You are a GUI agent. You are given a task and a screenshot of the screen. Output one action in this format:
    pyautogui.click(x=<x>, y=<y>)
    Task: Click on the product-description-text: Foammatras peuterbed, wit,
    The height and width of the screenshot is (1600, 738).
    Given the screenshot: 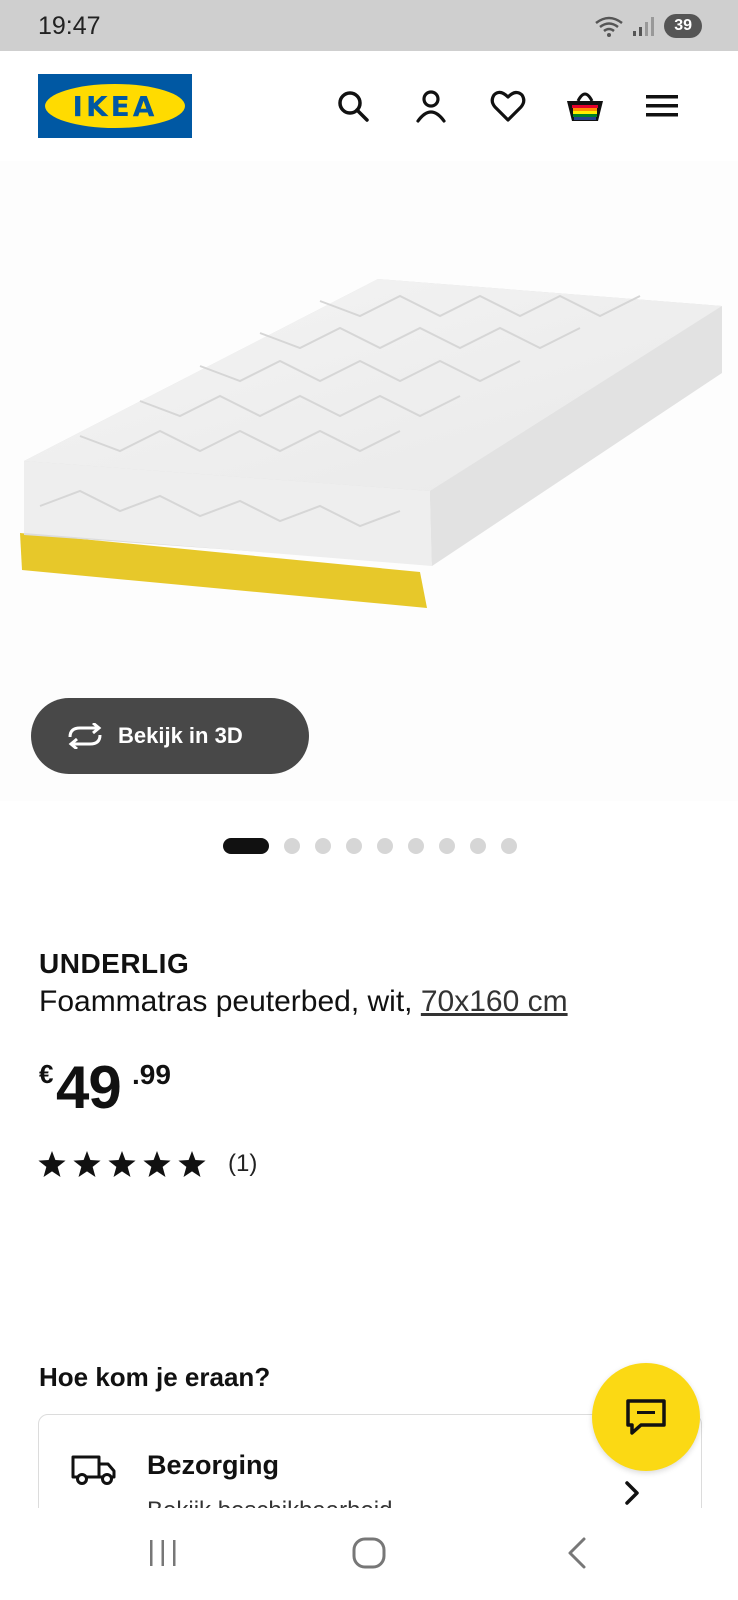 What is the action you would take?
    pyautogui.click(x=226, y=1001)
    